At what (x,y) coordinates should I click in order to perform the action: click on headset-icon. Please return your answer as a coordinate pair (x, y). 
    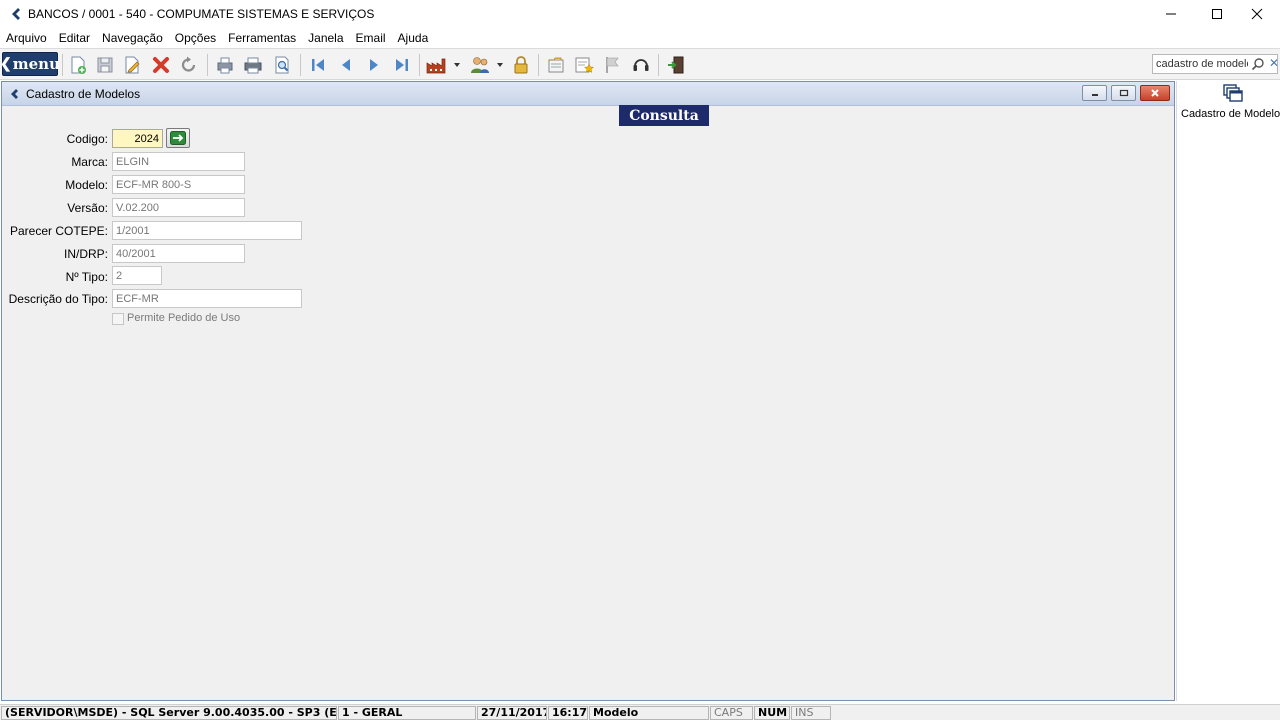
    Looking at the image, I should click on (641, 65).